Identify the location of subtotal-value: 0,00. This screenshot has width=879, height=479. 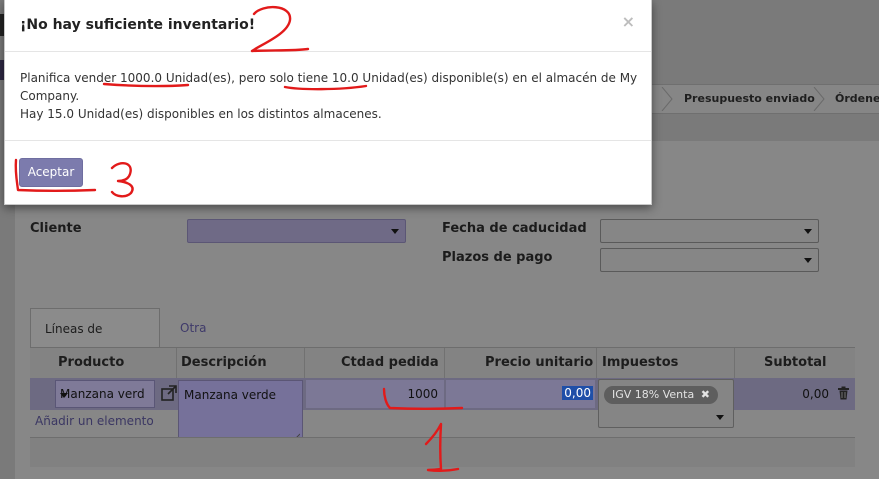
(815, 394).